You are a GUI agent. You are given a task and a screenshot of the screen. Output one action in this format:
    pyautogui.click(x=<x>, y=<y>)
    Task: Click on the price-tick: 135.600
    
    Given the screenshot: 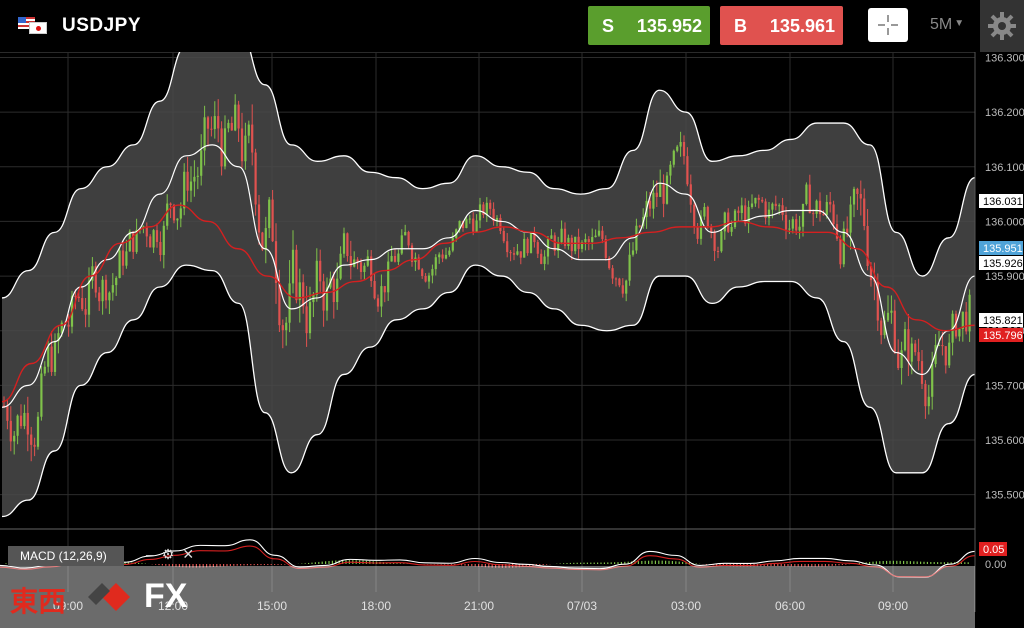 What is the action you would take?
    pyautogui.click(x=1004, y=441)
    